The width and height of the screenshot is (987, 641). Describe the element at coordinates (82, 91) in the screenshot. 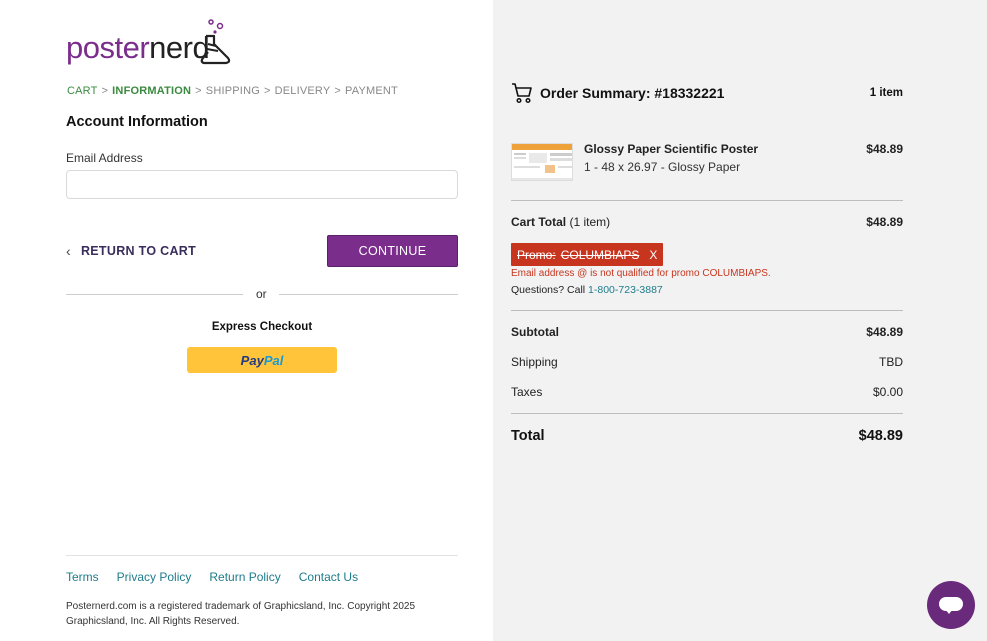

I see `breadcrumb-cart: CART` at that location.